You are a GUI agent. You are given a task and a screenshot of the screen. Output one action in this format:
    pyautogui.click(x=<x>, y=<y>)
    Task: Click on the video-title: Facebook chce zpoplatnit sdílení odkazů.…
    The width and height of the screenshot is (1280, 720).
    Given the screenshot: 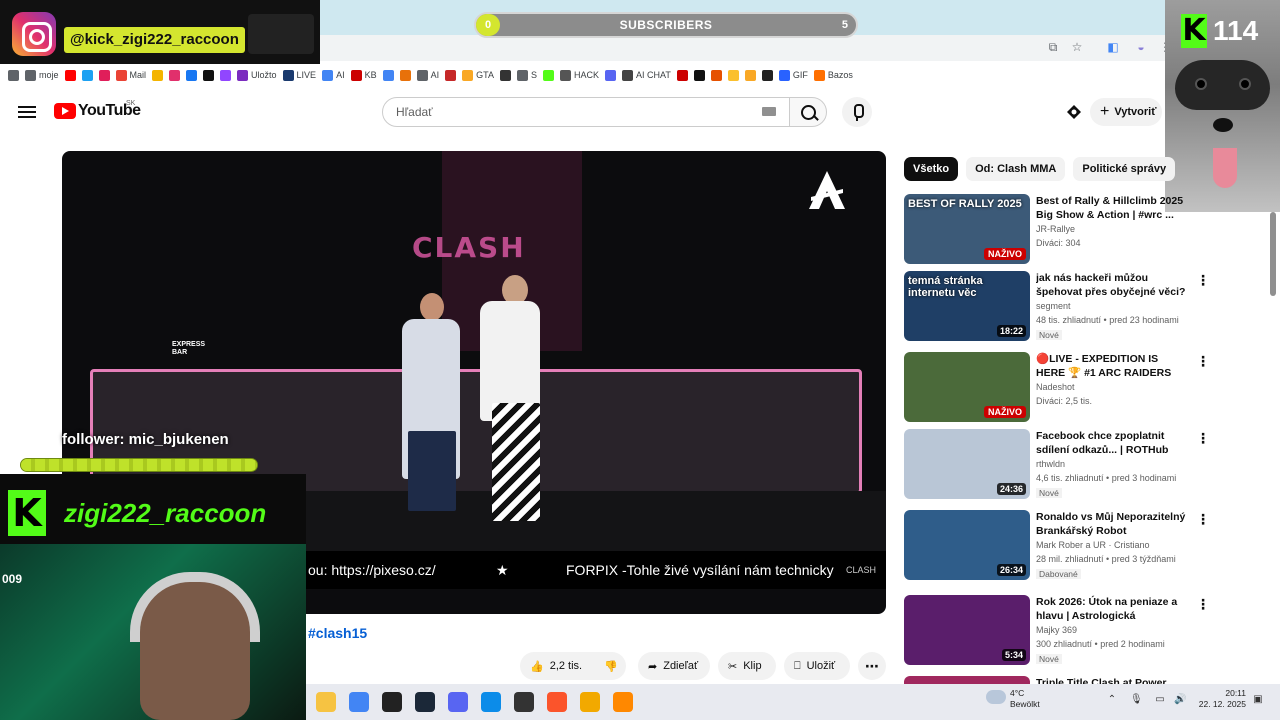 What is the action you would take?
    pyautogui.click(x=1112, y=443)
    